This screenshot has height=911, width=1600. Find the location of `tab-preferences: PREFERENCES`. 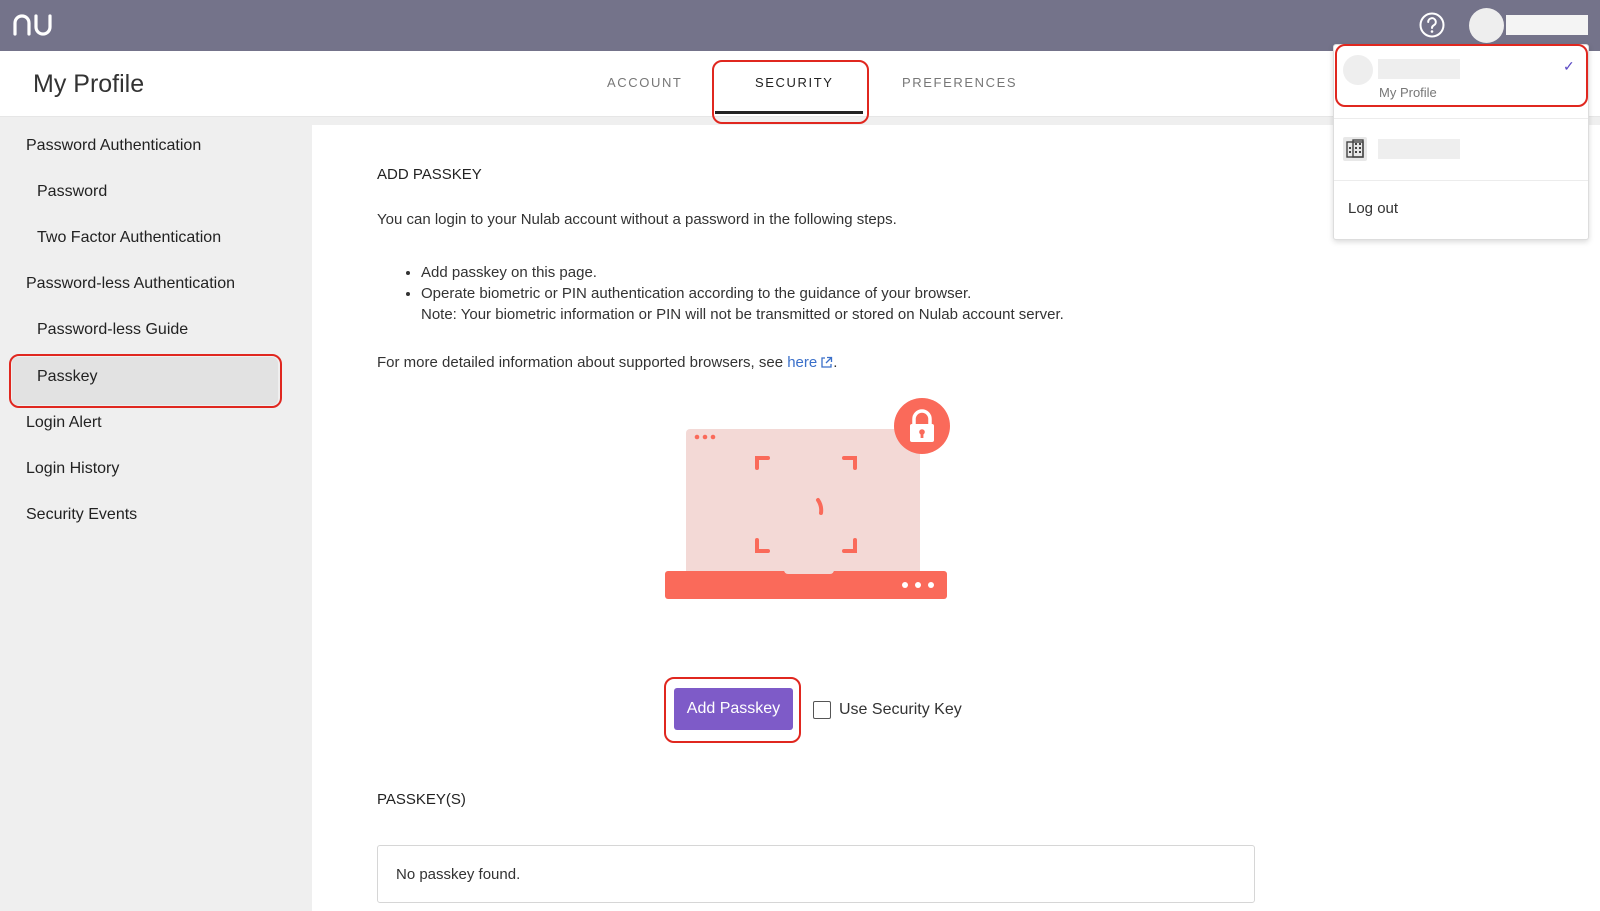

tab-preferences: PREFERENCES is located at coordinates (959, 82).